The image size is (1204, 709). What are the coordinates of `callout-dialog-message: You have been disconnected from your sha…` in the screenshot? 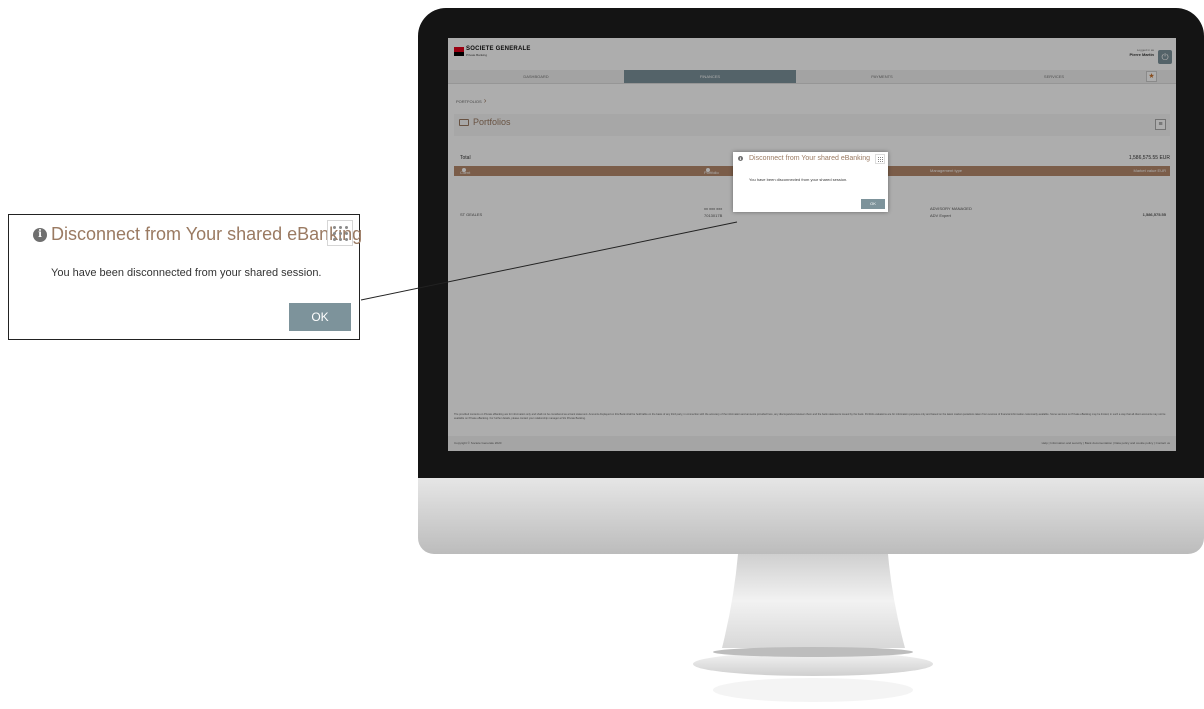 It's located at (186, 273).